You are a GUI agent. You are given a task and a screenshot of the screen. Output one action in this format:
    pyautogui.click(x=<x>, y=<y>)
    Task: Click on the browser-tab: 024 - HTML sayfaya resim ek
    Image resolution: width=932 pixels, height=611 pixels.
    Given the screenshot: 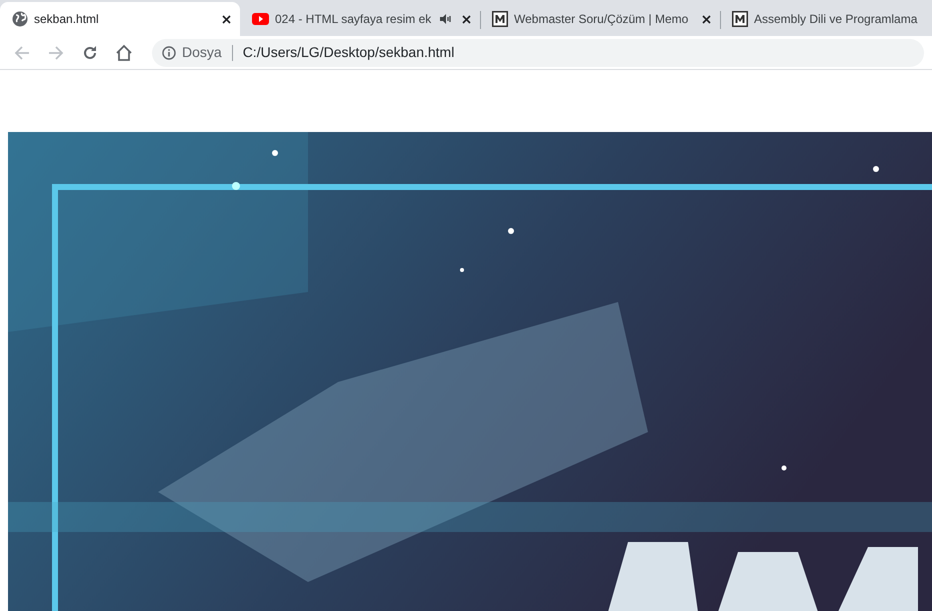 What is the action you would take?
    pyautogui.click(x=360, y=19)
    